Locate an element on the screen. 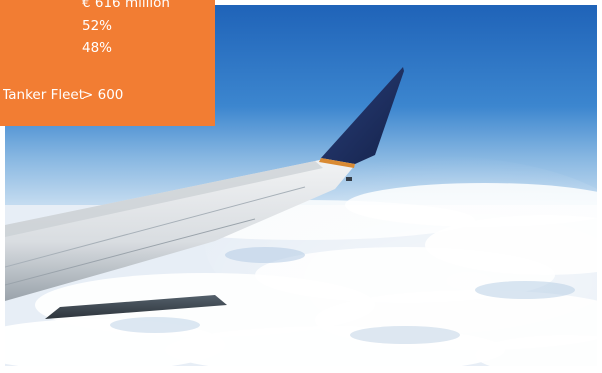 This screenshot has width=602, height=373. fleet-value: > 600 is located at coordinates (103, 95).